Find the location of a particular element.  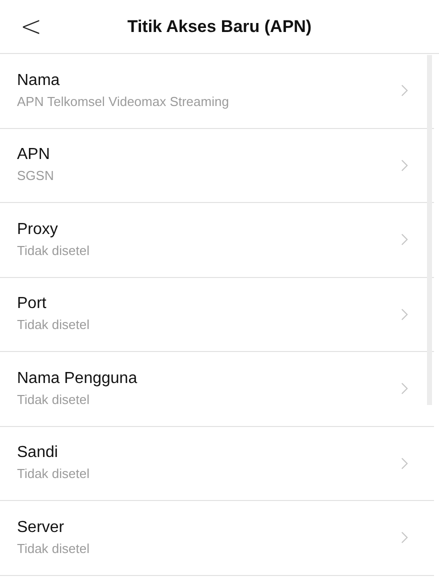

setting-label: Proxy is located at coordinates (38, 230).